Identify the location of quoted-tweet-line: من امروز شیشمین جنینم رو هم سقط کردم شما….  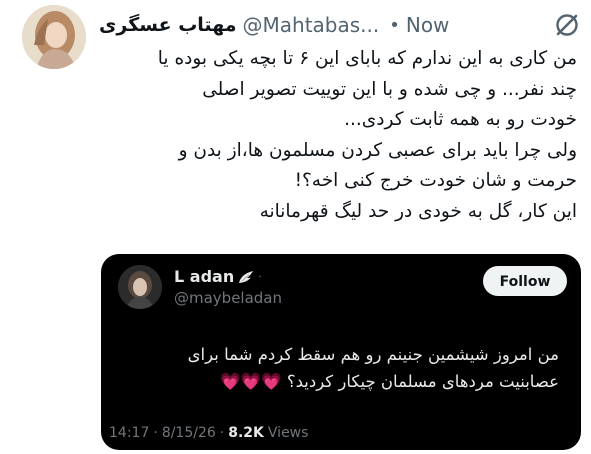
(373, 354).